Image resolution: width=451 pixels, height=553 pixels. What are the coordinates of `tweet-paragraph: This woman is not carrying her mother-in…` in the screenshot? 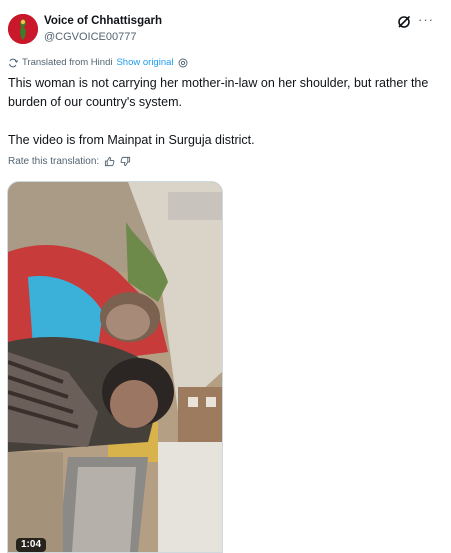 It's located at (218, 92).